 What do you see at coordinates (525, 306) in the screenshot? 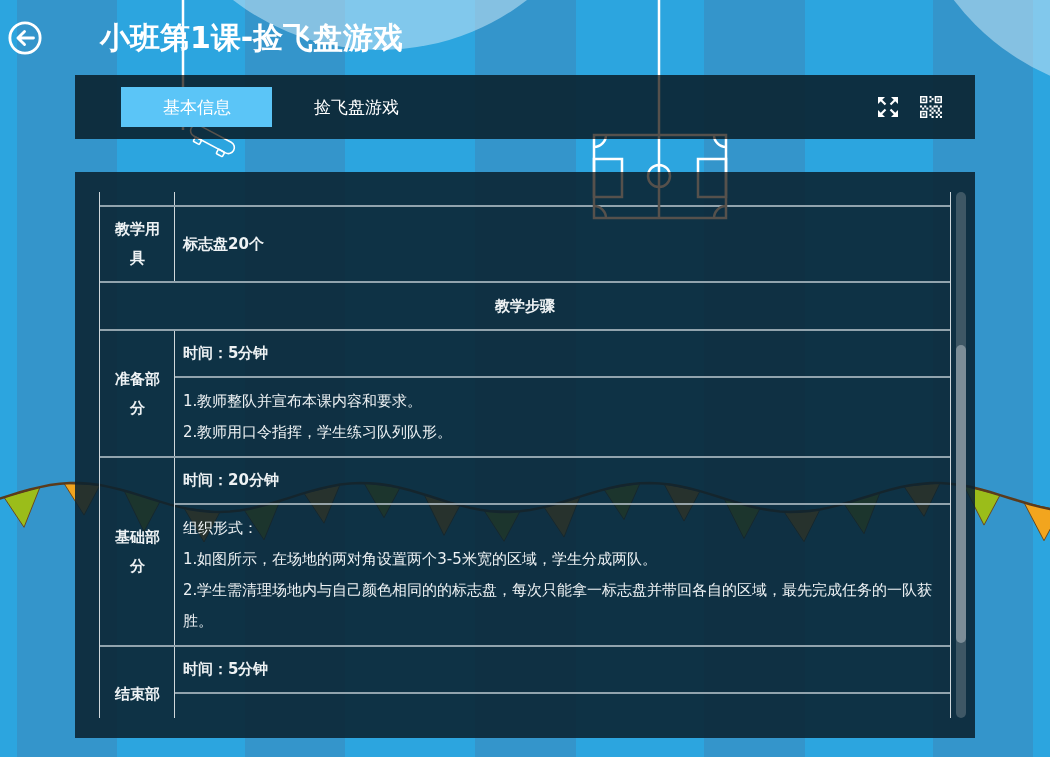
I see `heading-cell-text: 教学步骤` at bounding box center [525, 306].